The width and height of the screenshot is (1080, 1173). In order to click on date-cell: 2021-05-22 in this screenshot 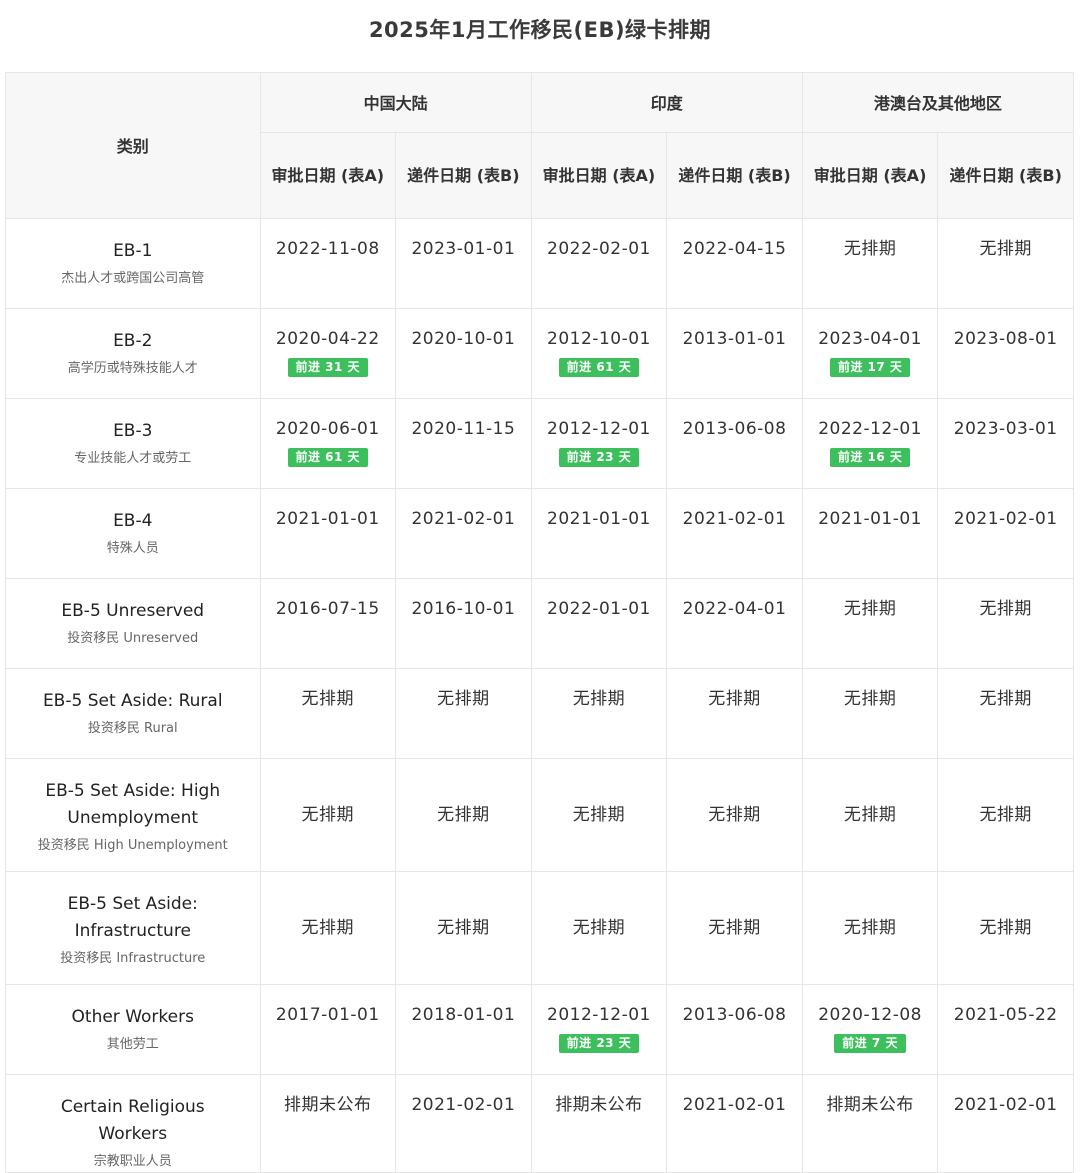, I will do `click(1005, 1029)`.